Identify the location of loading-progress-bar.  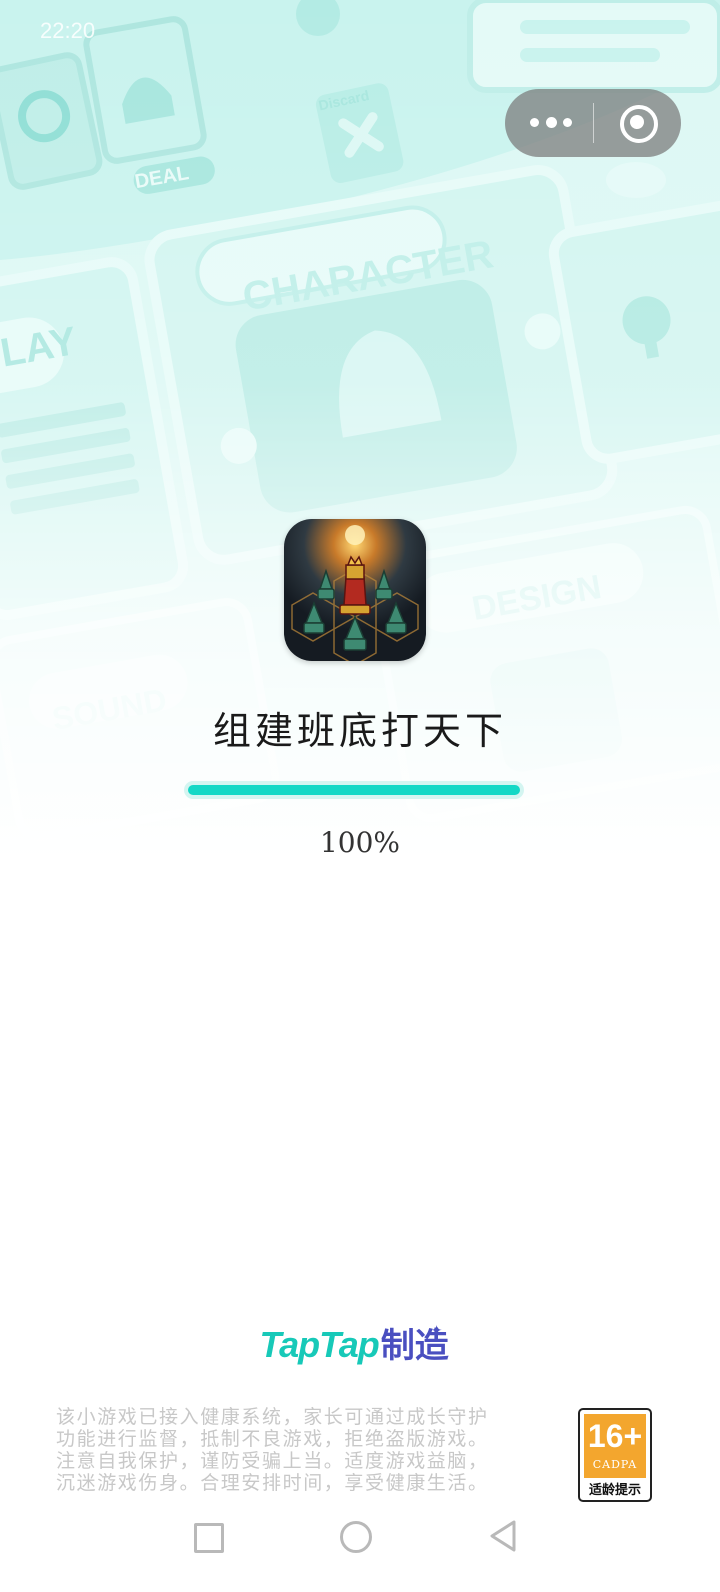
(354, 790).